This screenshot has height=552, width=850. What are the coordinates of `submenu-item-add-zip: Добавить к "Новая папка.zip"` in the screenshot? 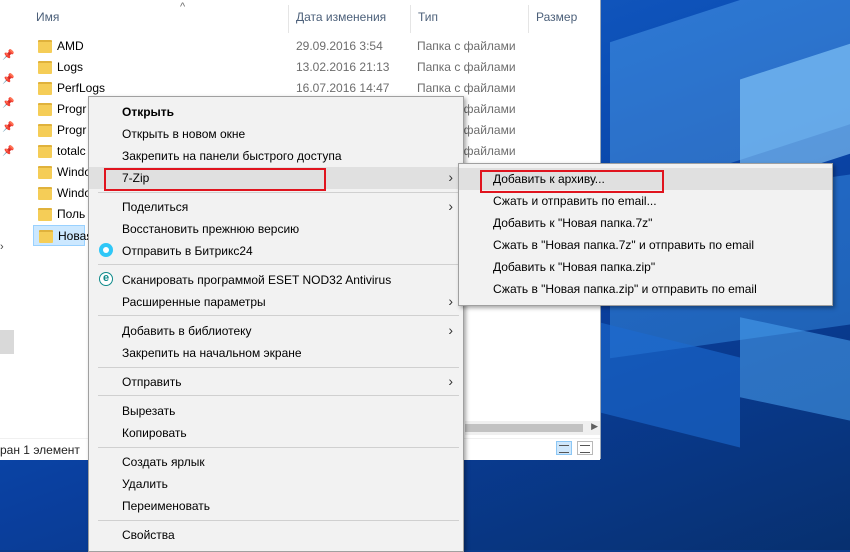 It's located at (645, 267).